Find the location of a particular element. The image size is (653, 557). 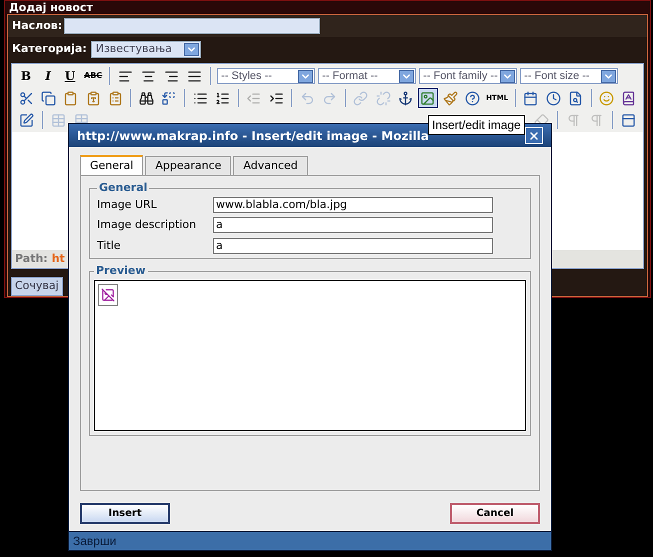

paste-icon is located at coordinates (70, 98).